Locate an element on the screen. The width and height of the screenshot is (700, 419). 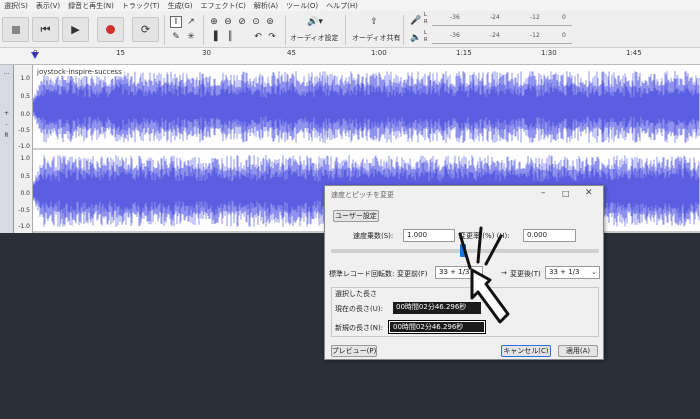
record-meter: -36 -24 -12 0 is located at coordinates (502, 20).